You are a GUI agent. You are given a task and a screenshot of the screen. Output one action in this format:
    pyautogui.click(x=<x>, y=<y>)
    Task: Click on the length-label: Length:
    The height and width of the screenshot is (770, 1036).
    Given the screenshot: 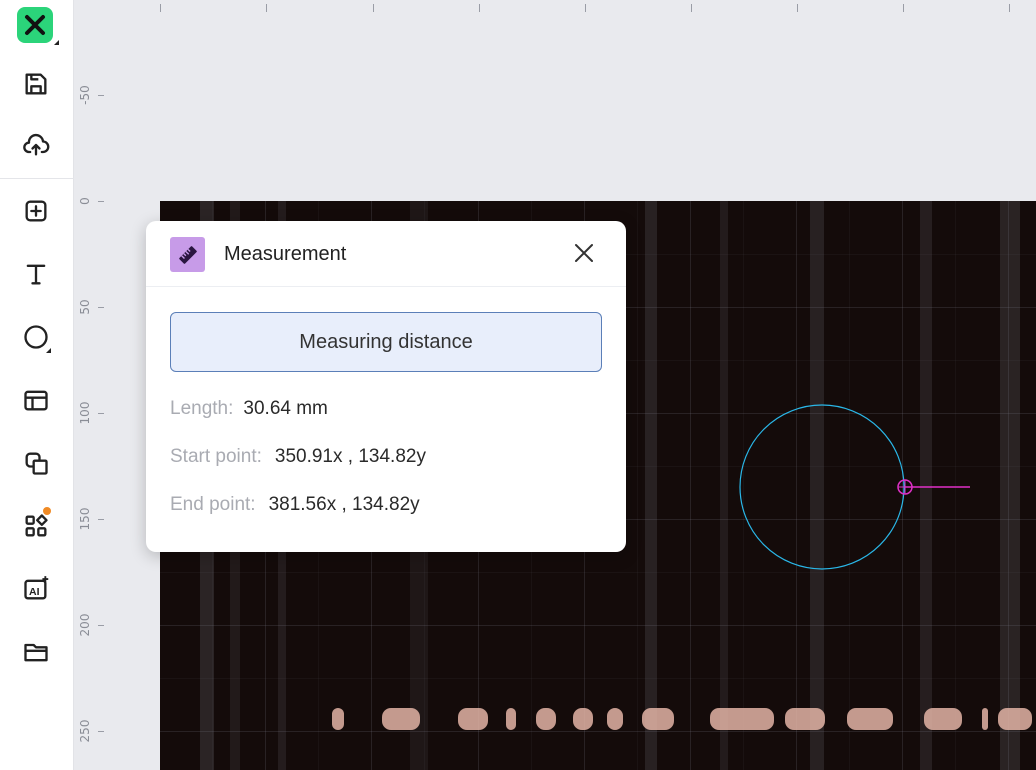 What is the action you would take?
    pyautogui.click(x=202, y=408)
    